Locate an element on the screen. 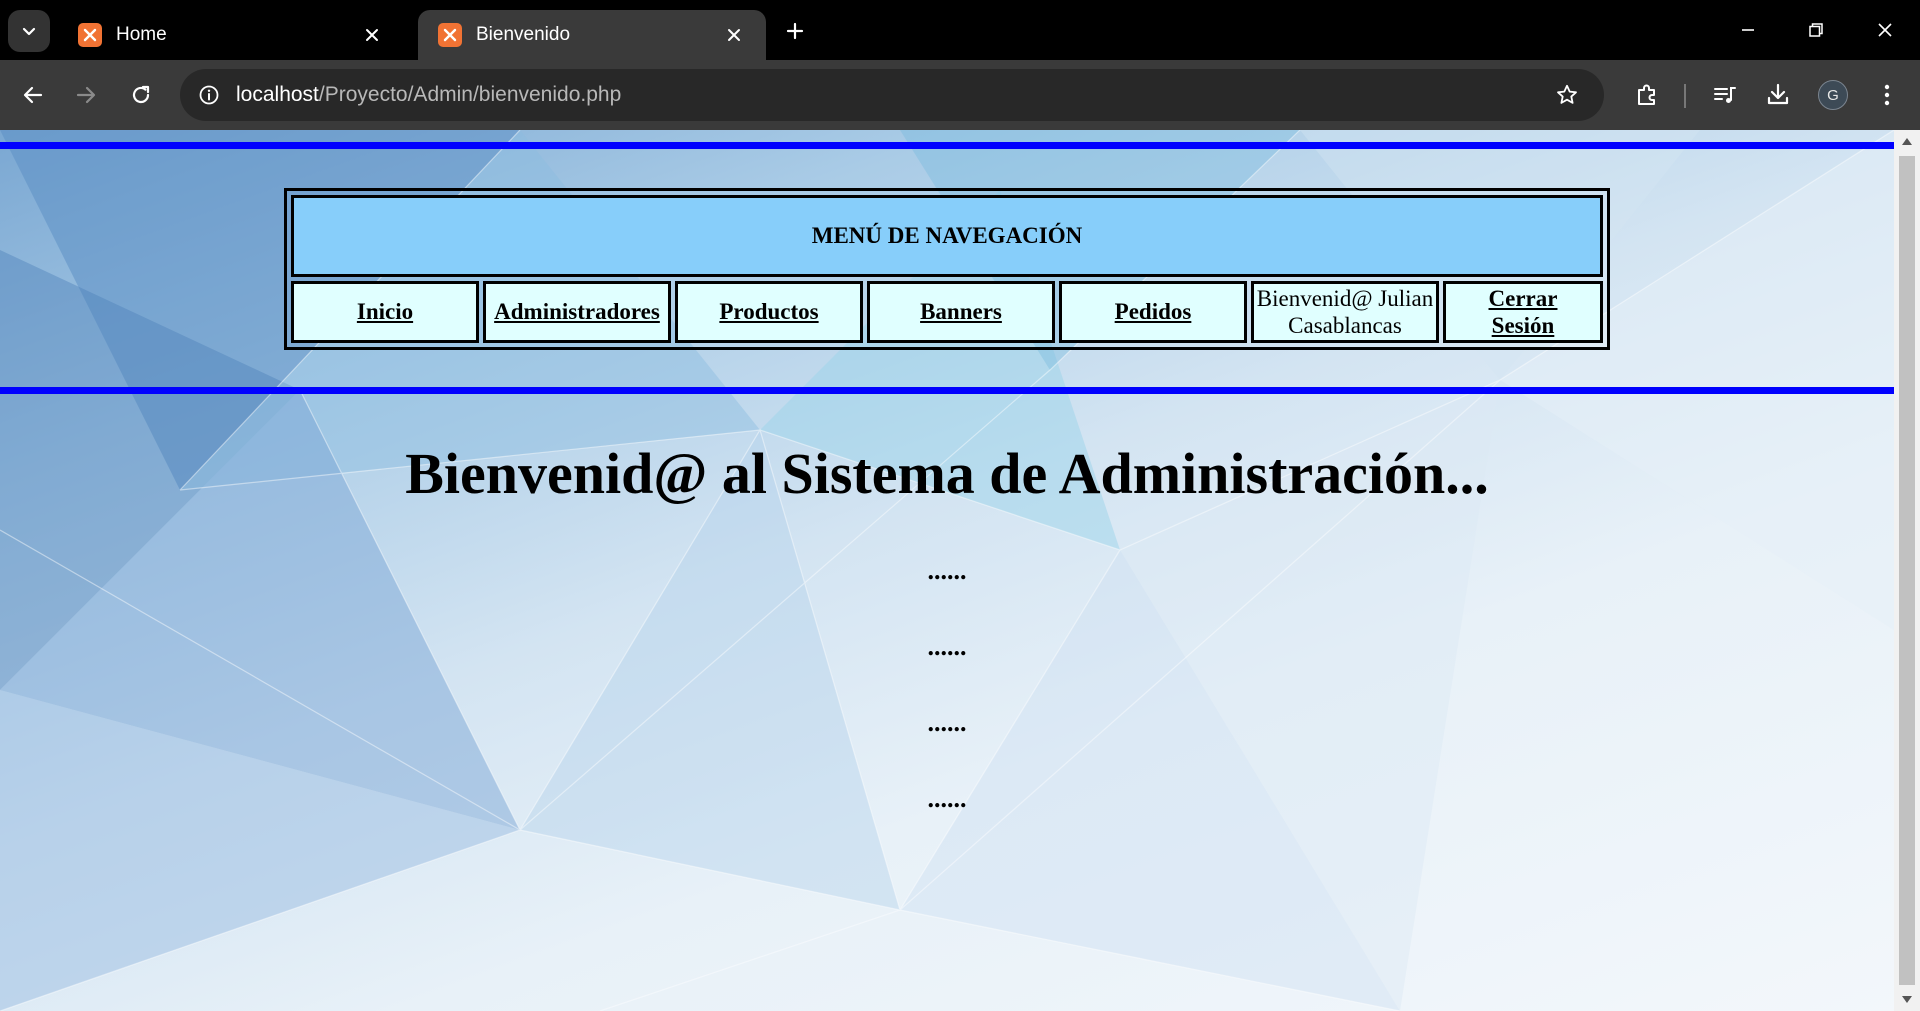 This screenshot has height=1011, width=1920. reload-icon is located at coordinates (141, 94).